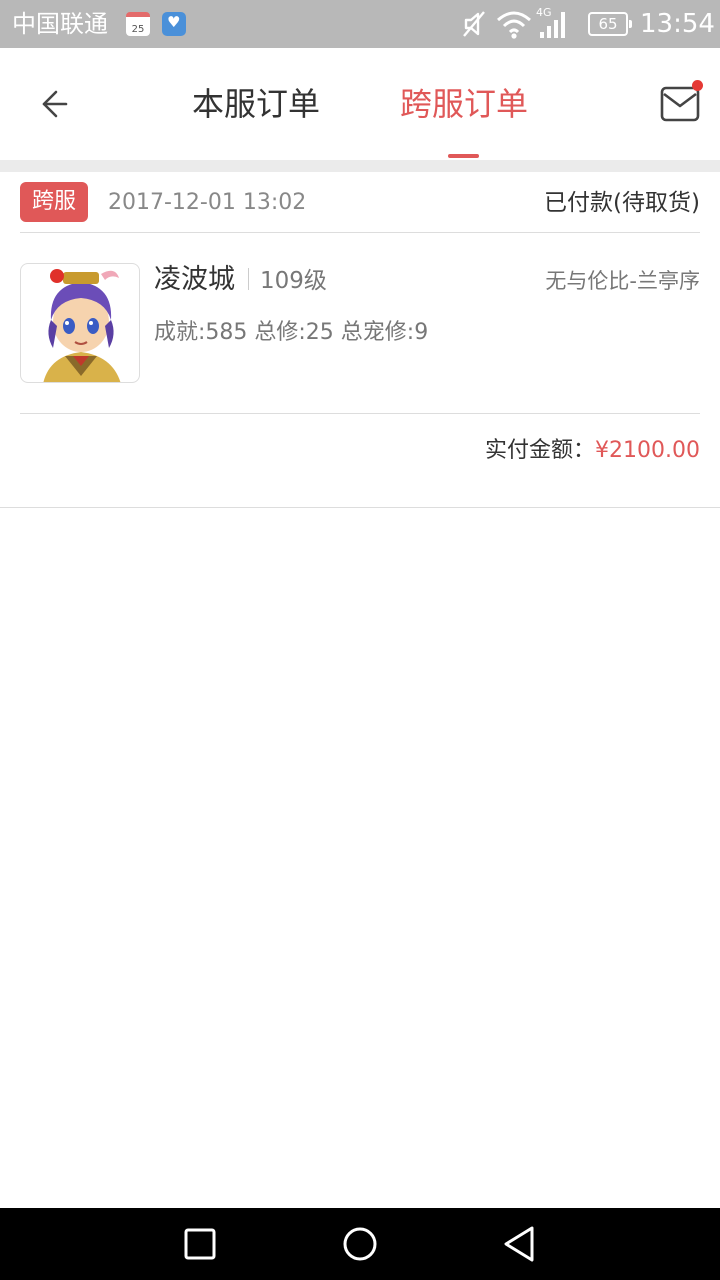 Image resolution: width=720 pixels, height=1280 pixels. I want to click on status-bar: 中国联通 25 4G 65 13:54, so click(360, 24).